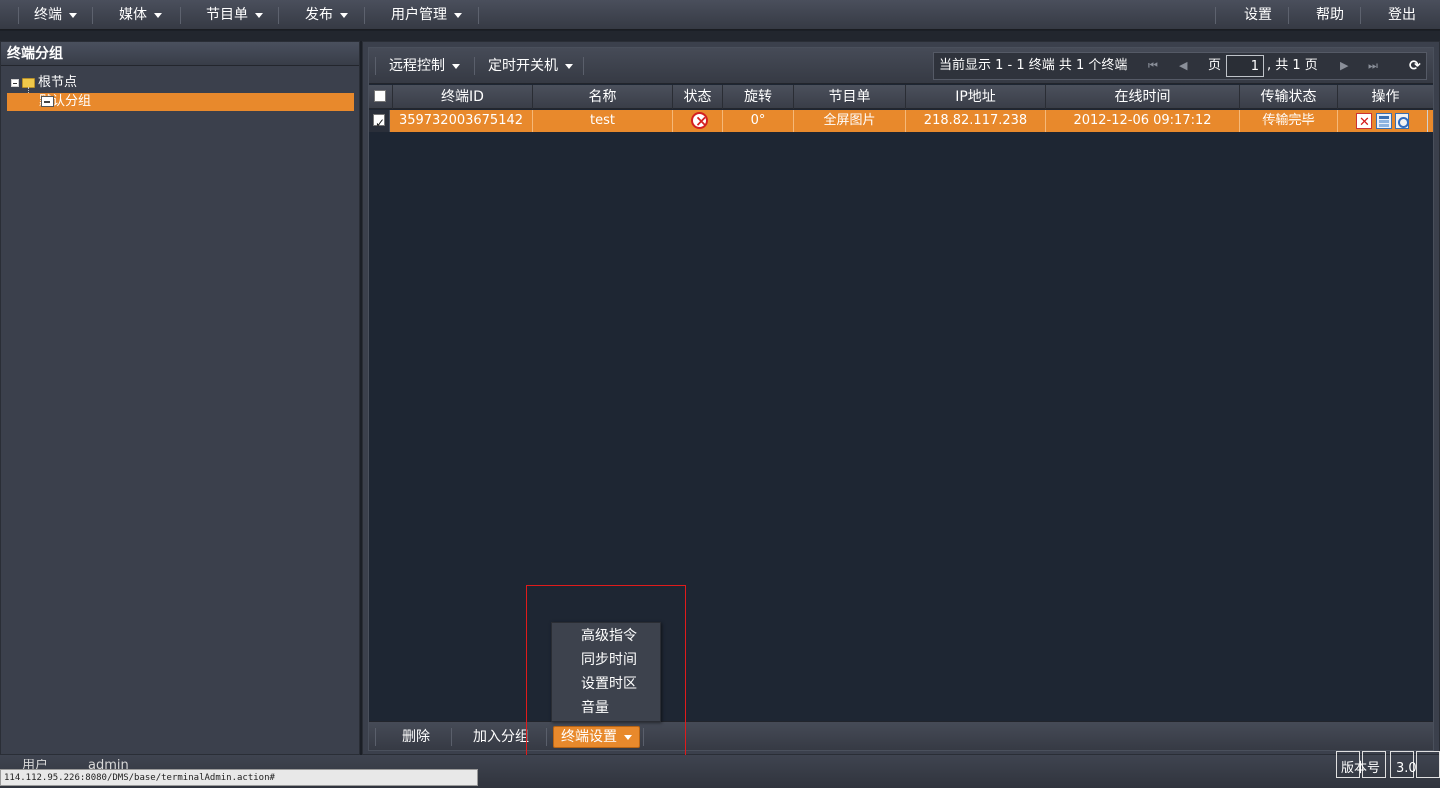 This screenshot has height=788, width=1440. Describe the element at coordinates (603, 121) in the screenshot. I see `cell-name: test` at that location.